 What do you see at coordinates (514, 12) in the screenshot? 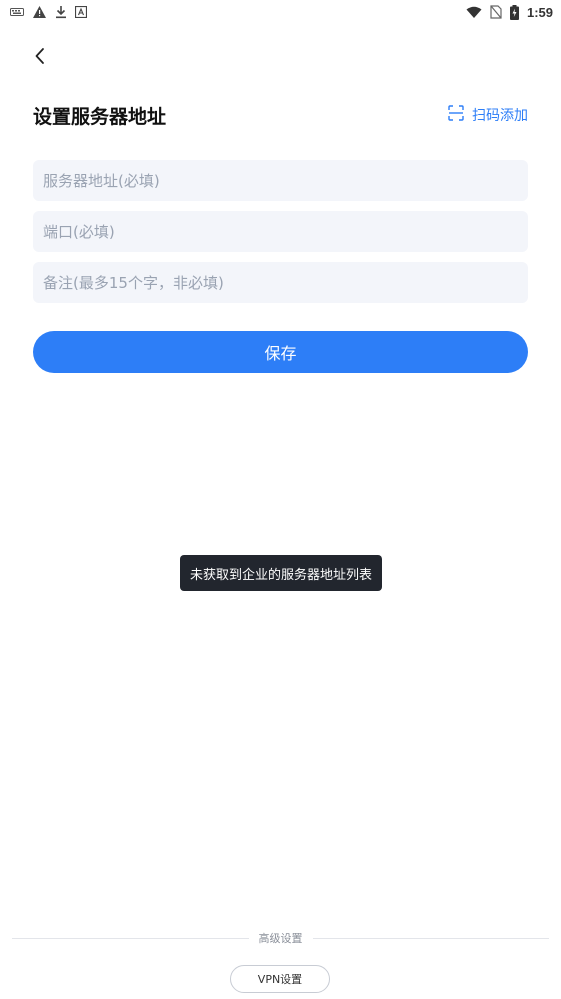
I see `battery-charging-icon` at bounding box center [514, 12].